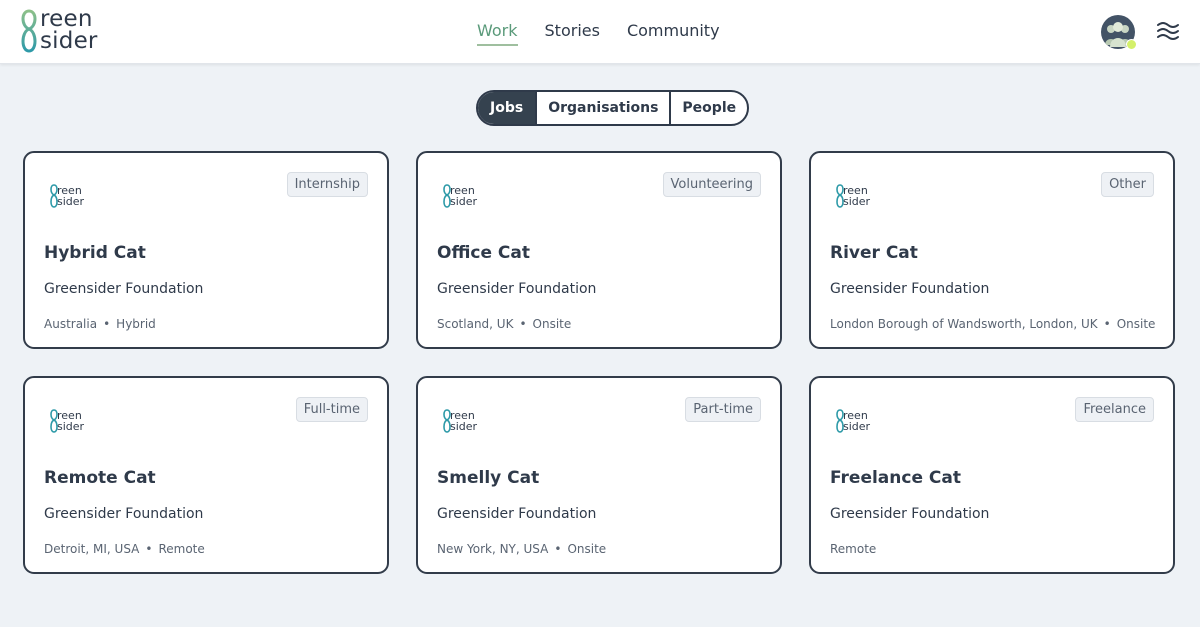 The image size is (1200, 627). What do you see at coordinates (708, 108) in the screenshot?
I see `segment-people: People` at bounding box center [708, 108].